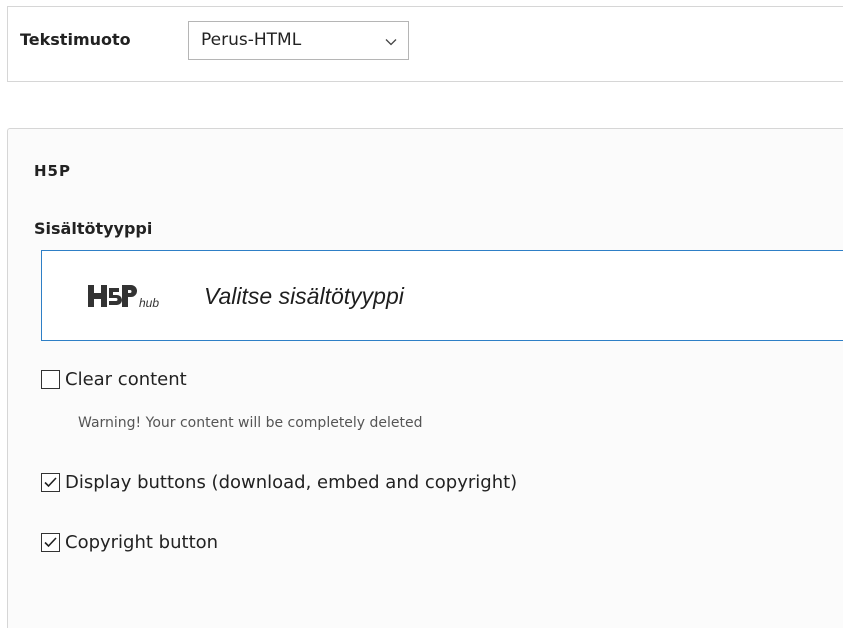  Describe the element at coordinates (50, 482) in the screenshot. I see `display-buttons-checkbox` at that location.